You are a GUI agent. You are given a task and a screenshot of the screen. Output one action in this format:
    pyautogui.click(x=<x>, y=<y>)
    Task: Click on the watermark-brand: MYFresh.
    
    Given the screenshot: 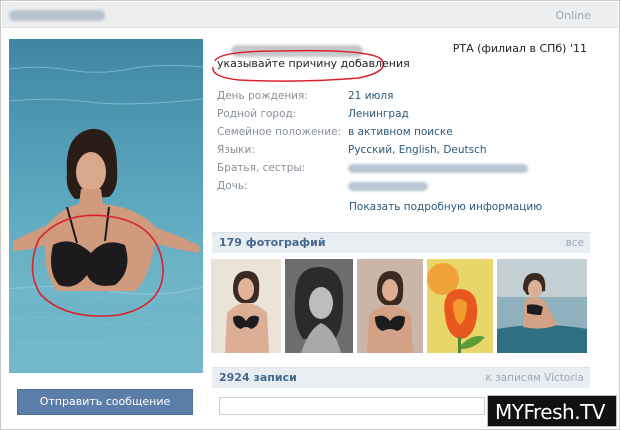 What is the action you would take?
    pyautogui.click(x=538, y=412)
    